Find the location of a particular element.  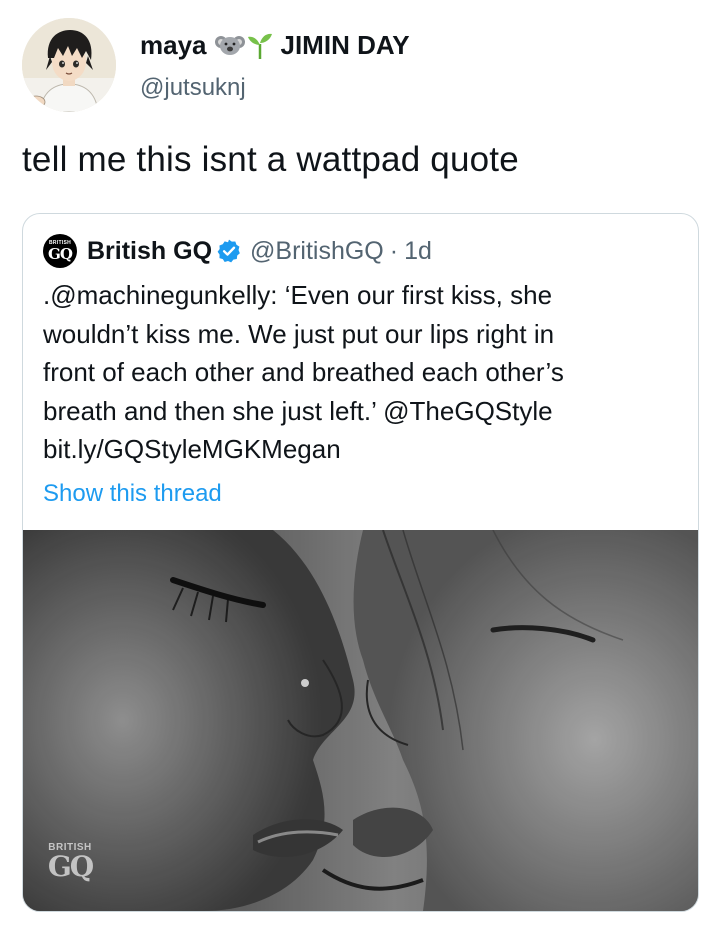

seedling-icon is located at coordinates (260, 45).